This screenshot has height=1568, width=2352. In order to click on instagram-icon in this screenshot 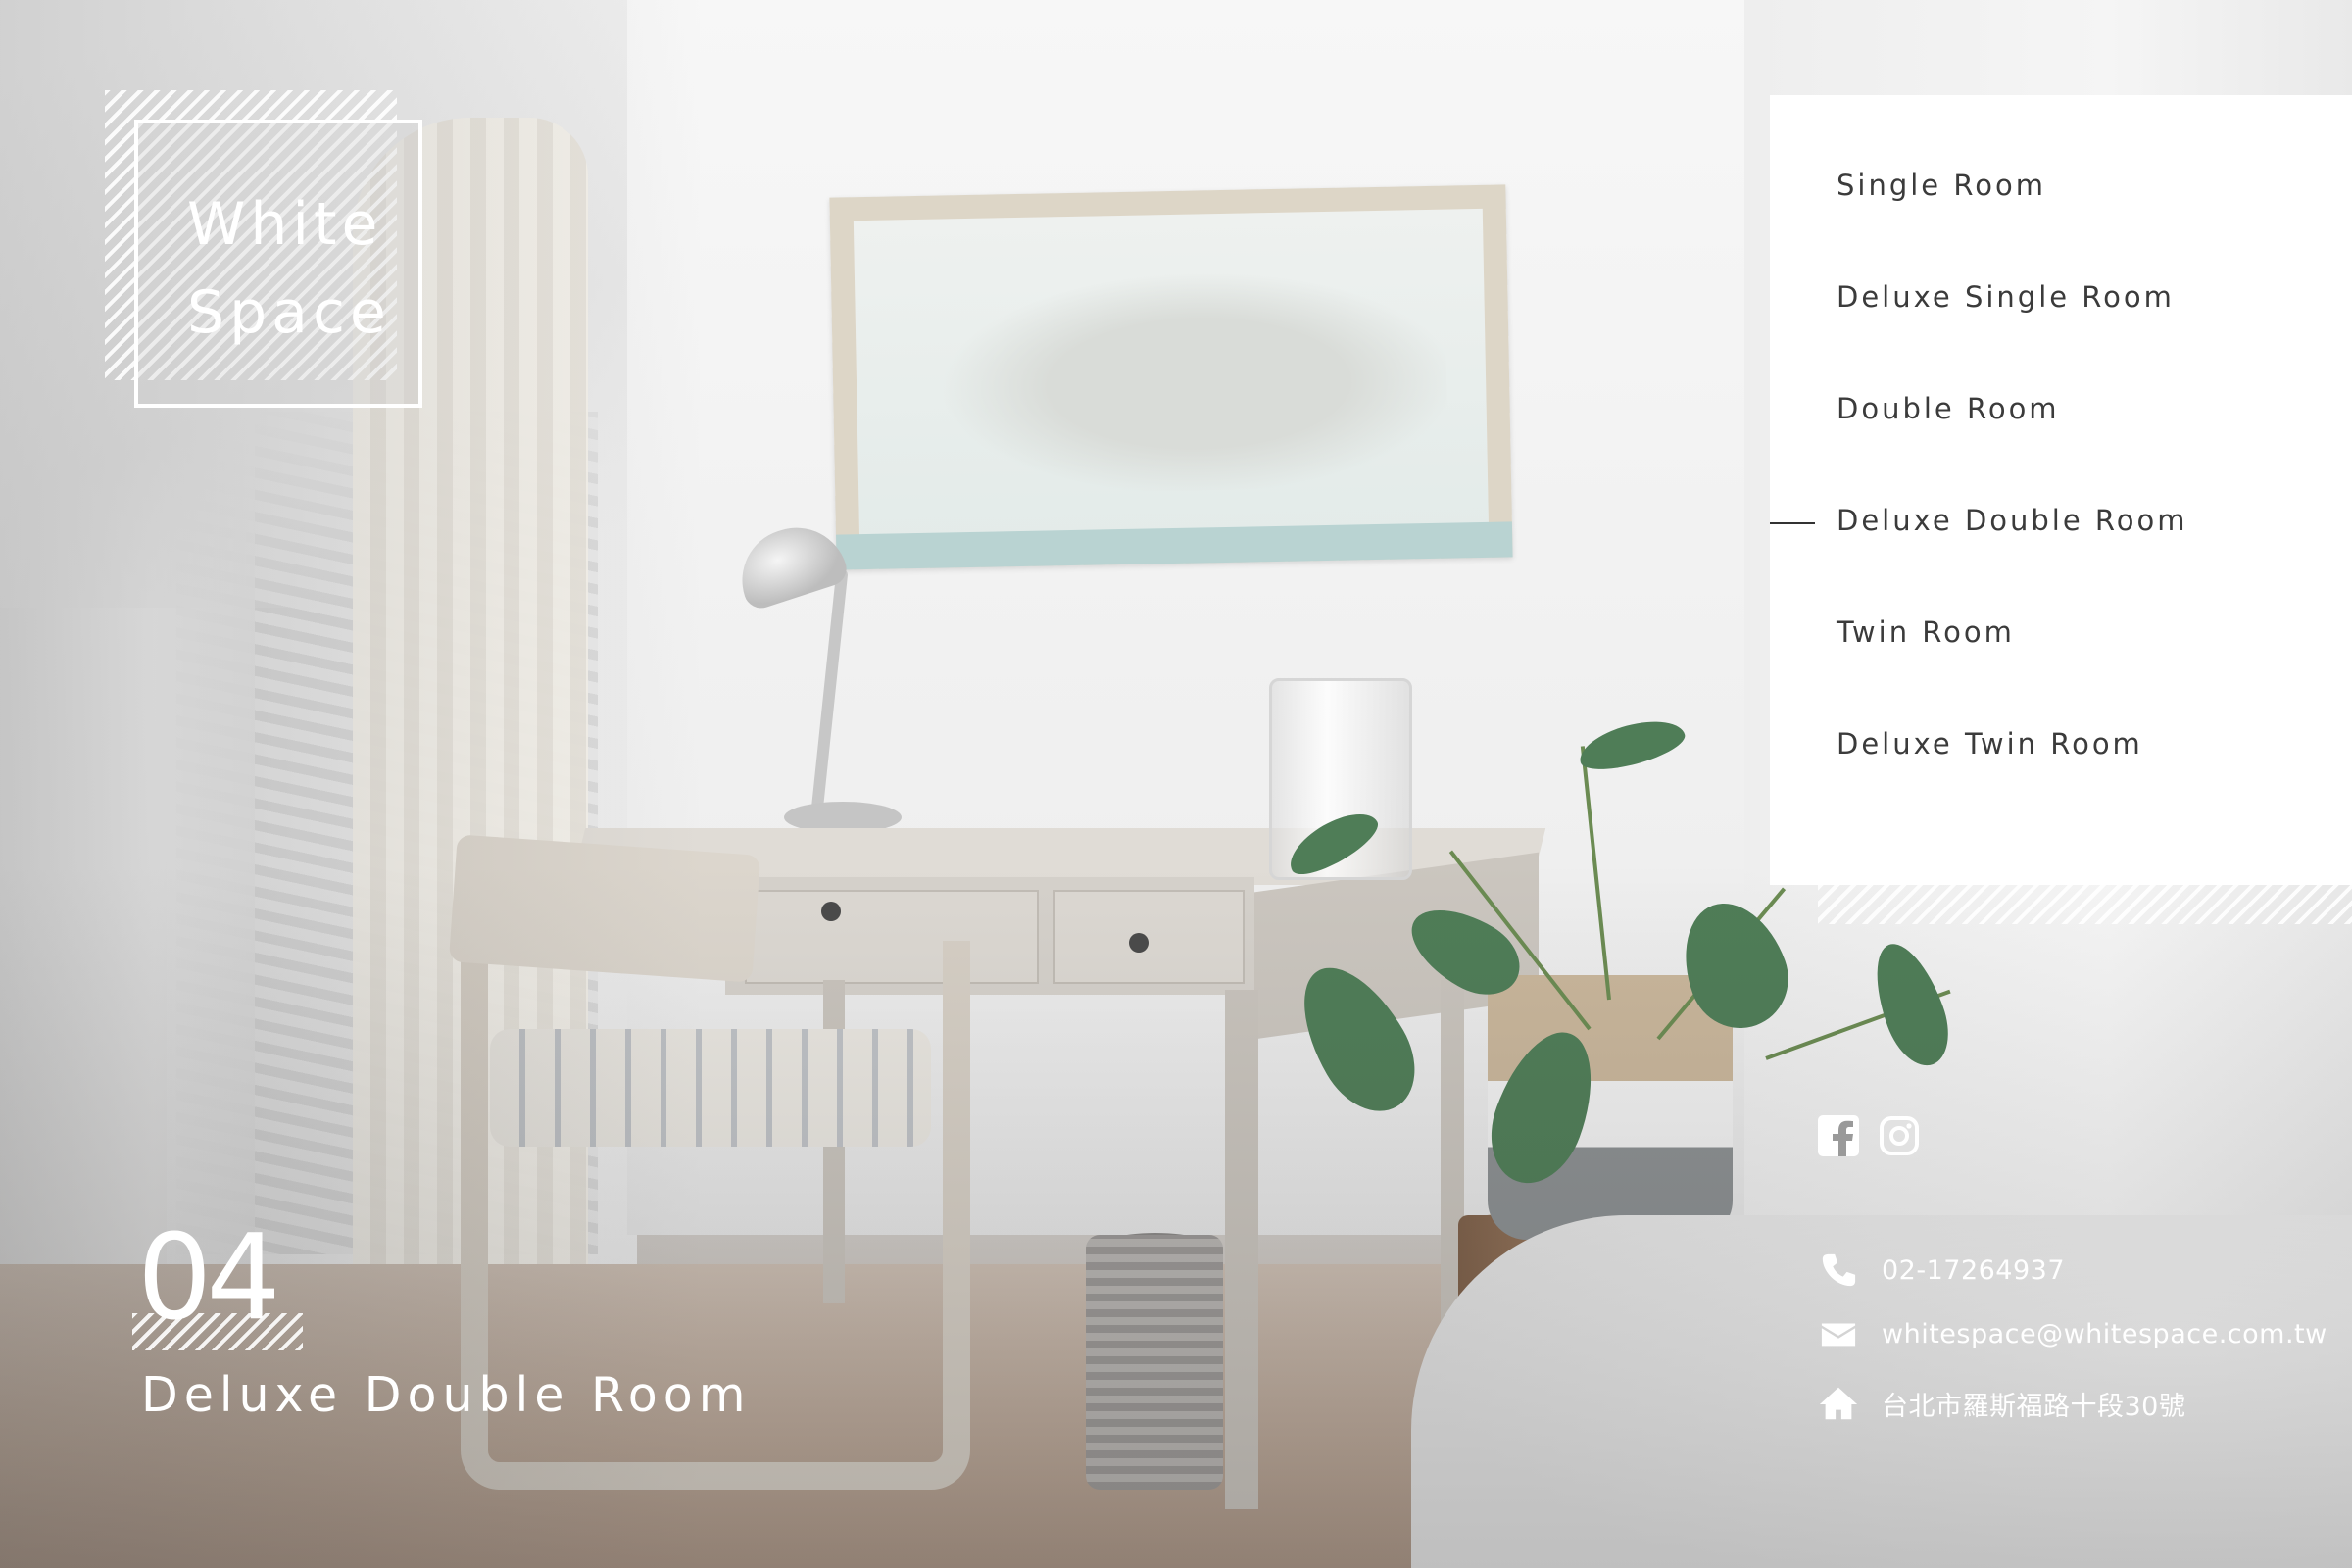, I will do `click(1899, 1135)`.